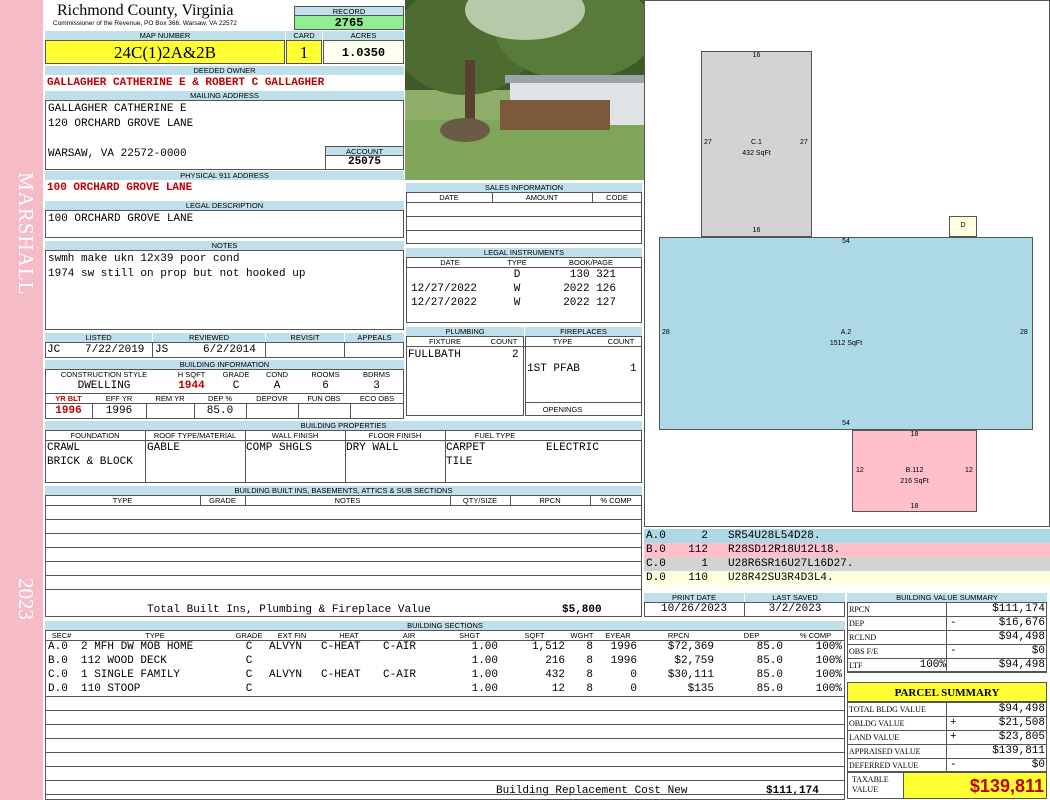 The width and height of the screenshot is (1050, 800). What do you see at coordinates (26, 234) in the screenshot?
I see `district-label: MARSHALL` at bounding box center [26, 234].